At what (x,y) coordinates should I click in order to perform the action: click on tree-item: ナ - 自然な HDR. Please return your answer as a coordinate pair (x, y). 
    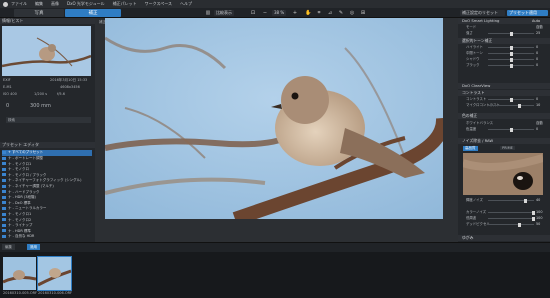
    Looking at the image, I should click on (47, 237).